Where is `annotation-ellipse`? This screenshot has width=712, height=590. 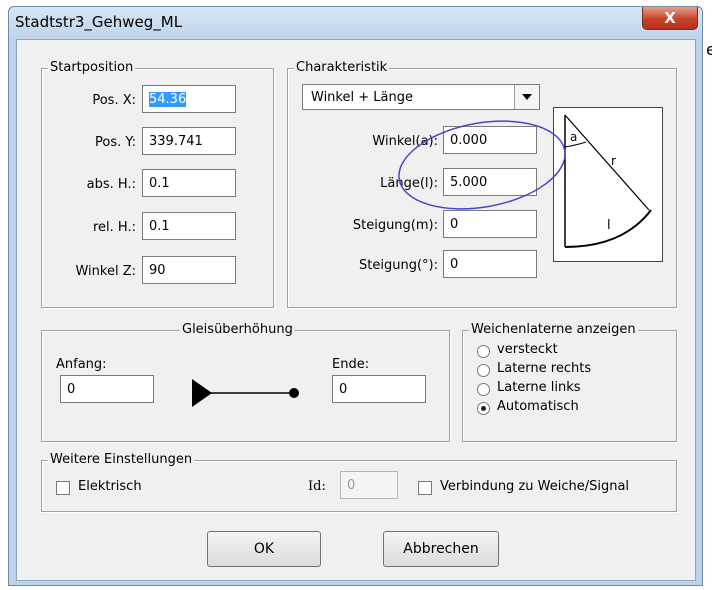 annotation-ellipse is located at coordinates (482, 165).